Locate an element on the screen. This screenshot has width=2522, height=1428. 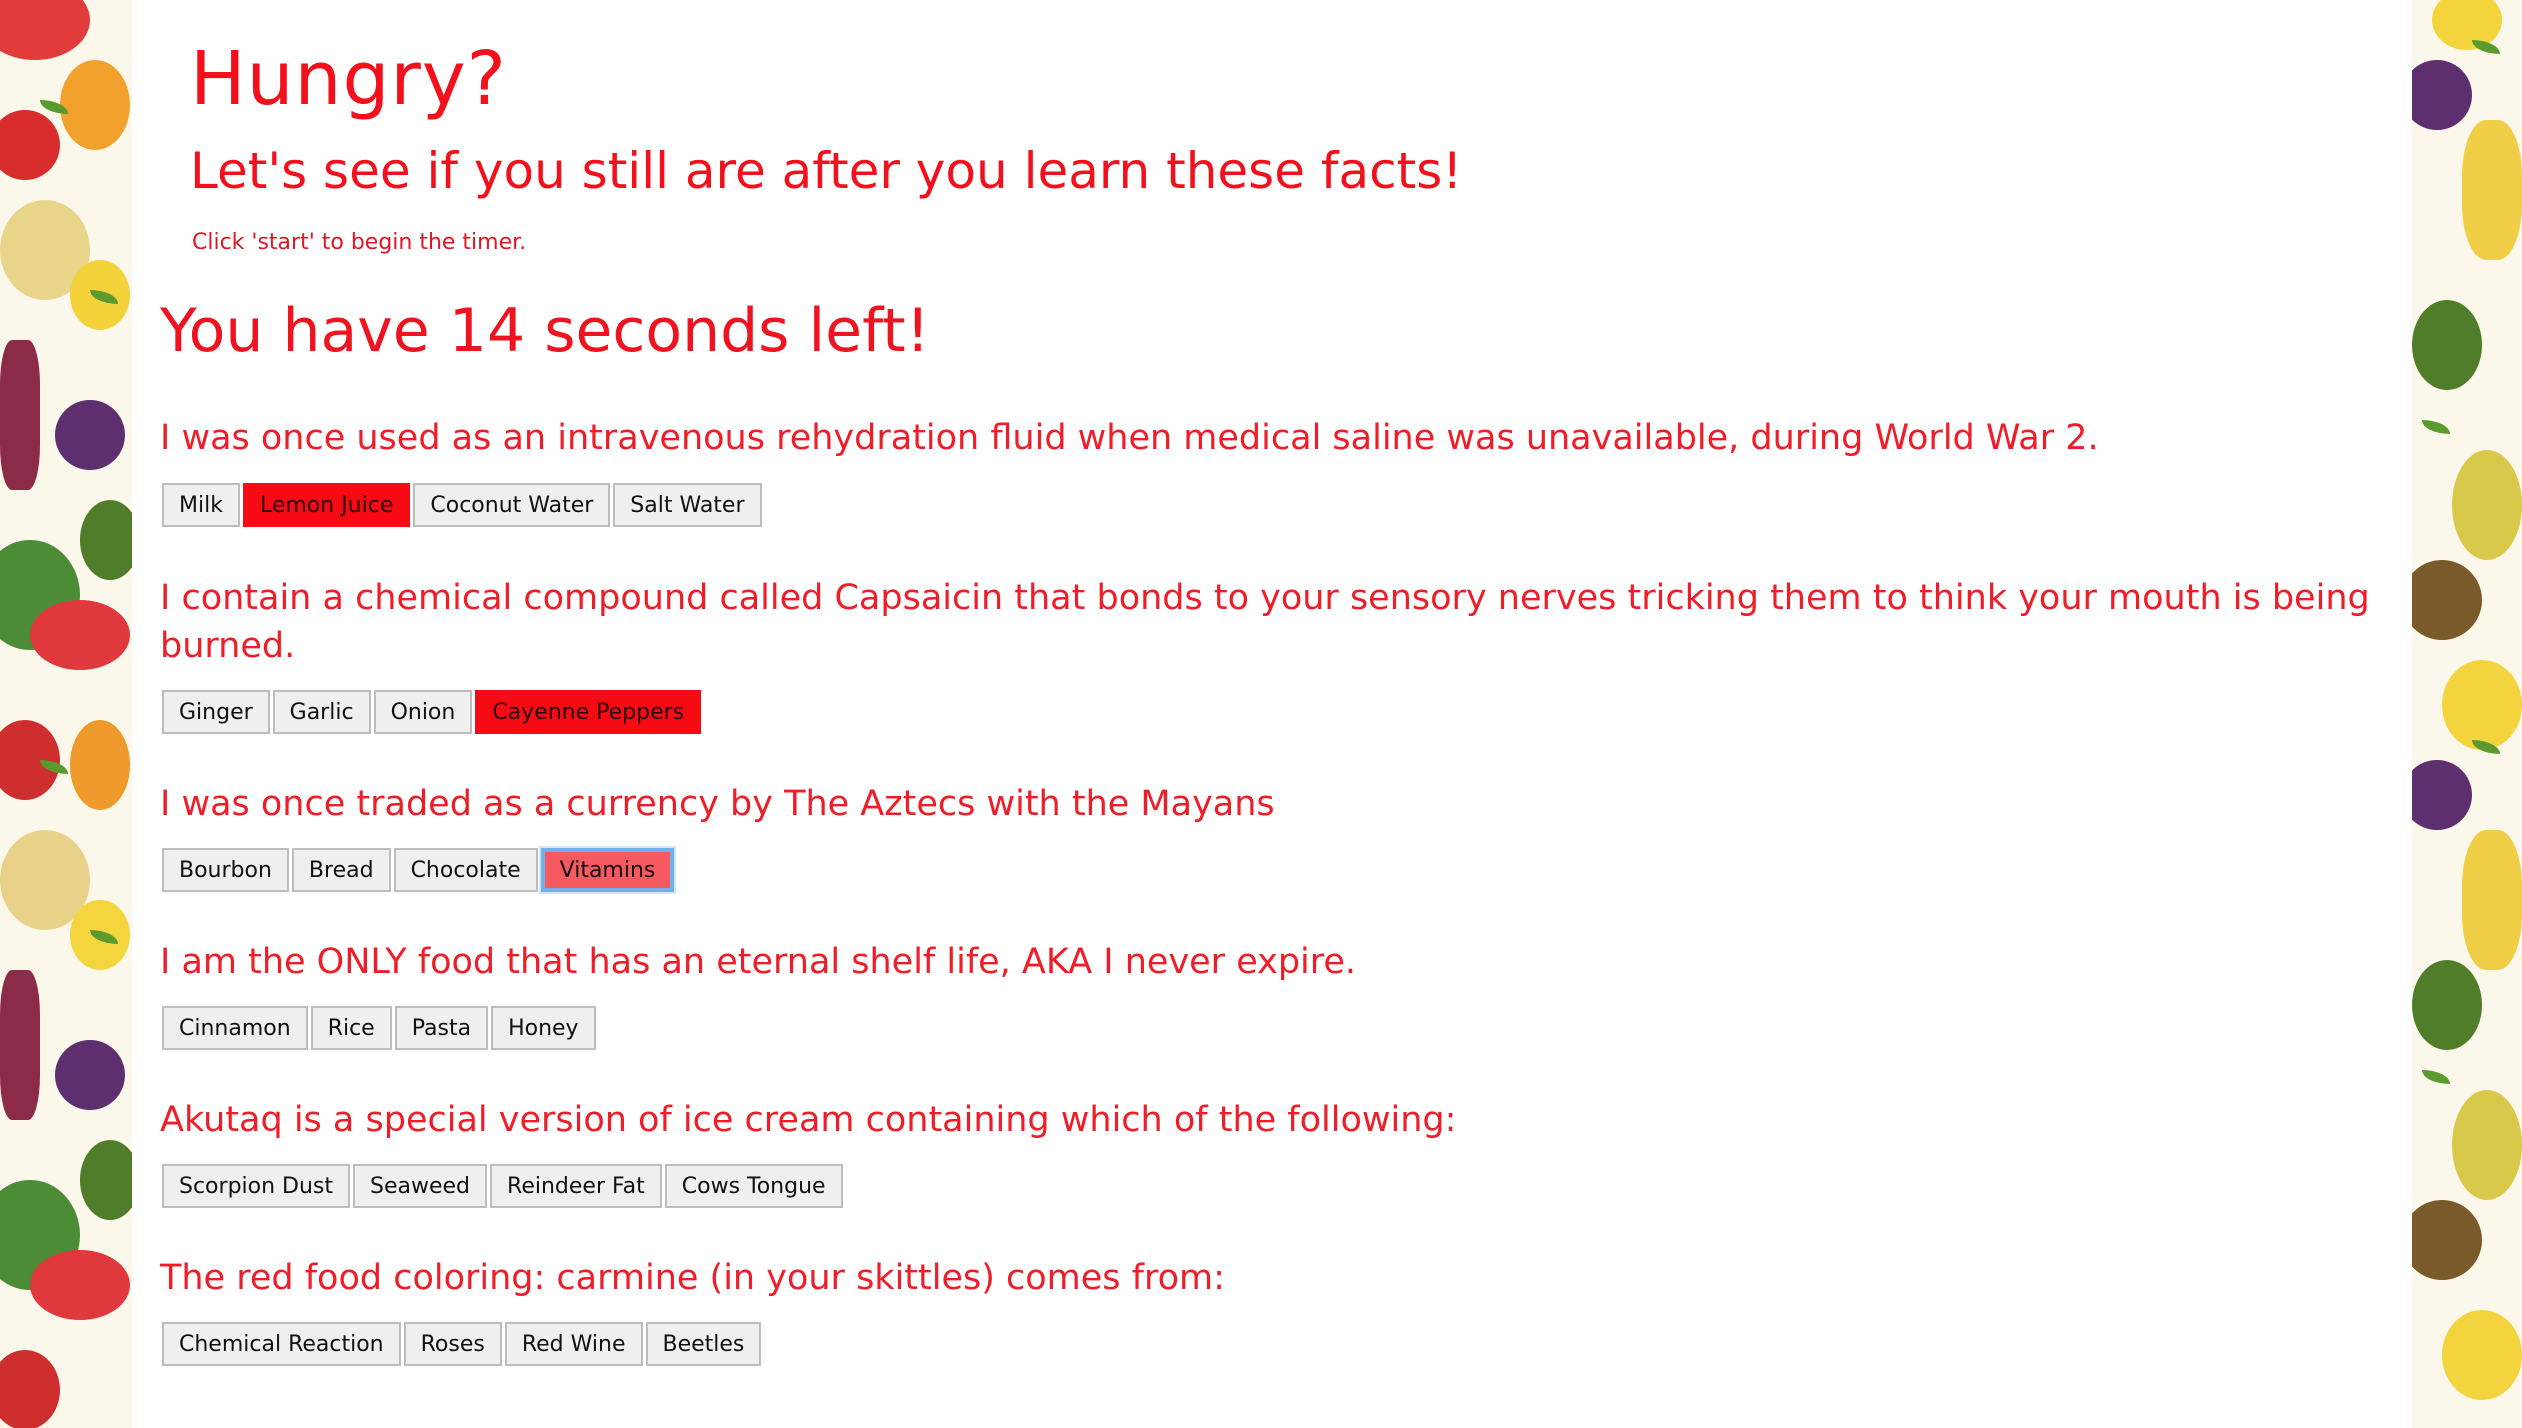
answer-button-beetles: Beetles is located at coordinates (703, 1344).